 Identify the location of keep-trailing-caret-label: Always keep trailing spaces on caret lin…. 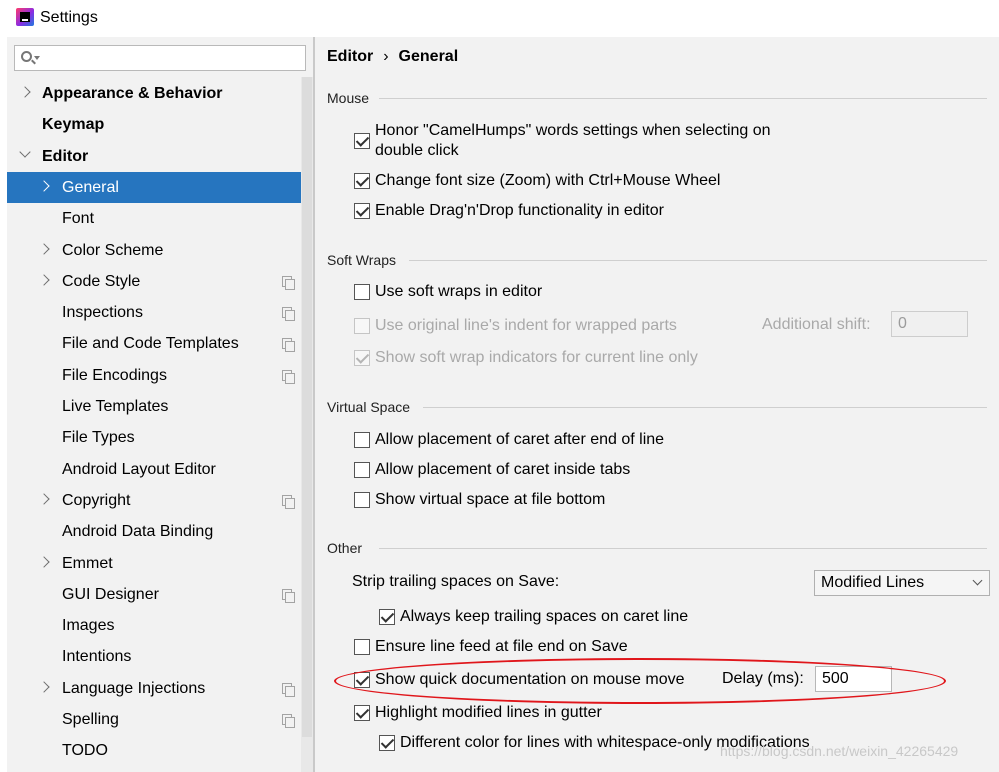
(544, 616).